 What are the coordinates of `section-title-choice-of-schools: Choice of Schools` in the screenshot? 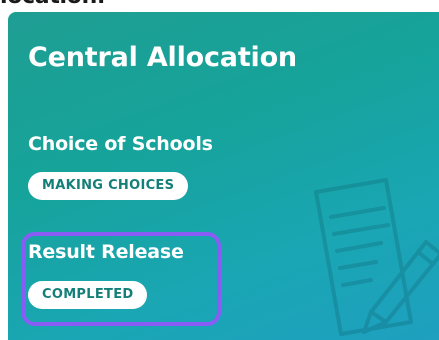 It's located at (120, 144).